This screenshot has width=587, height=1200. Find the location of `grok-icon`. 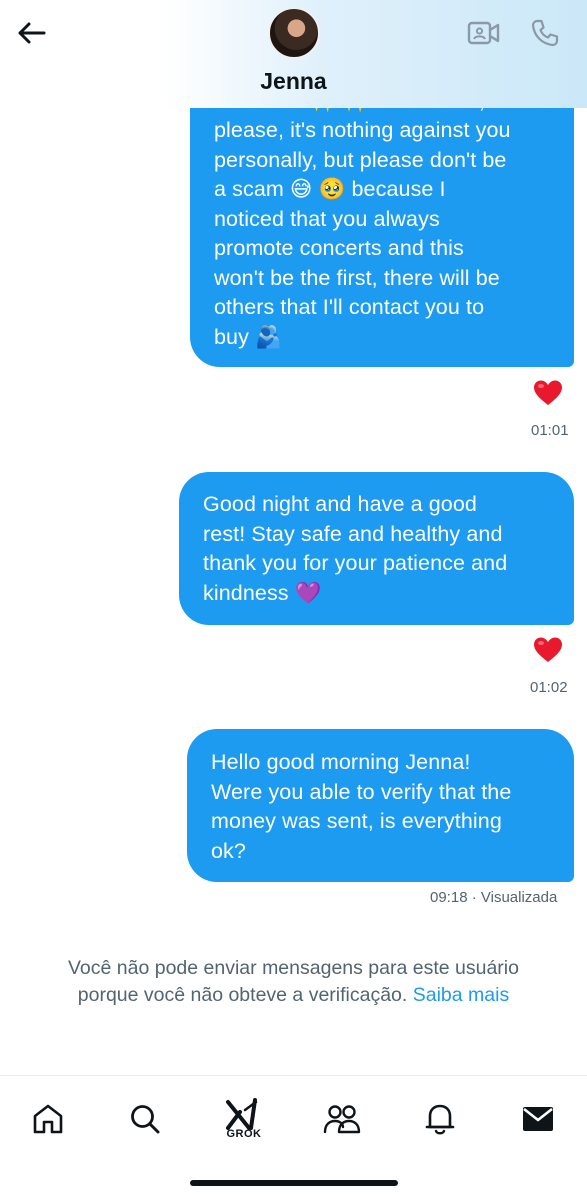

grok-icon is located at coordinates (242, 1114).